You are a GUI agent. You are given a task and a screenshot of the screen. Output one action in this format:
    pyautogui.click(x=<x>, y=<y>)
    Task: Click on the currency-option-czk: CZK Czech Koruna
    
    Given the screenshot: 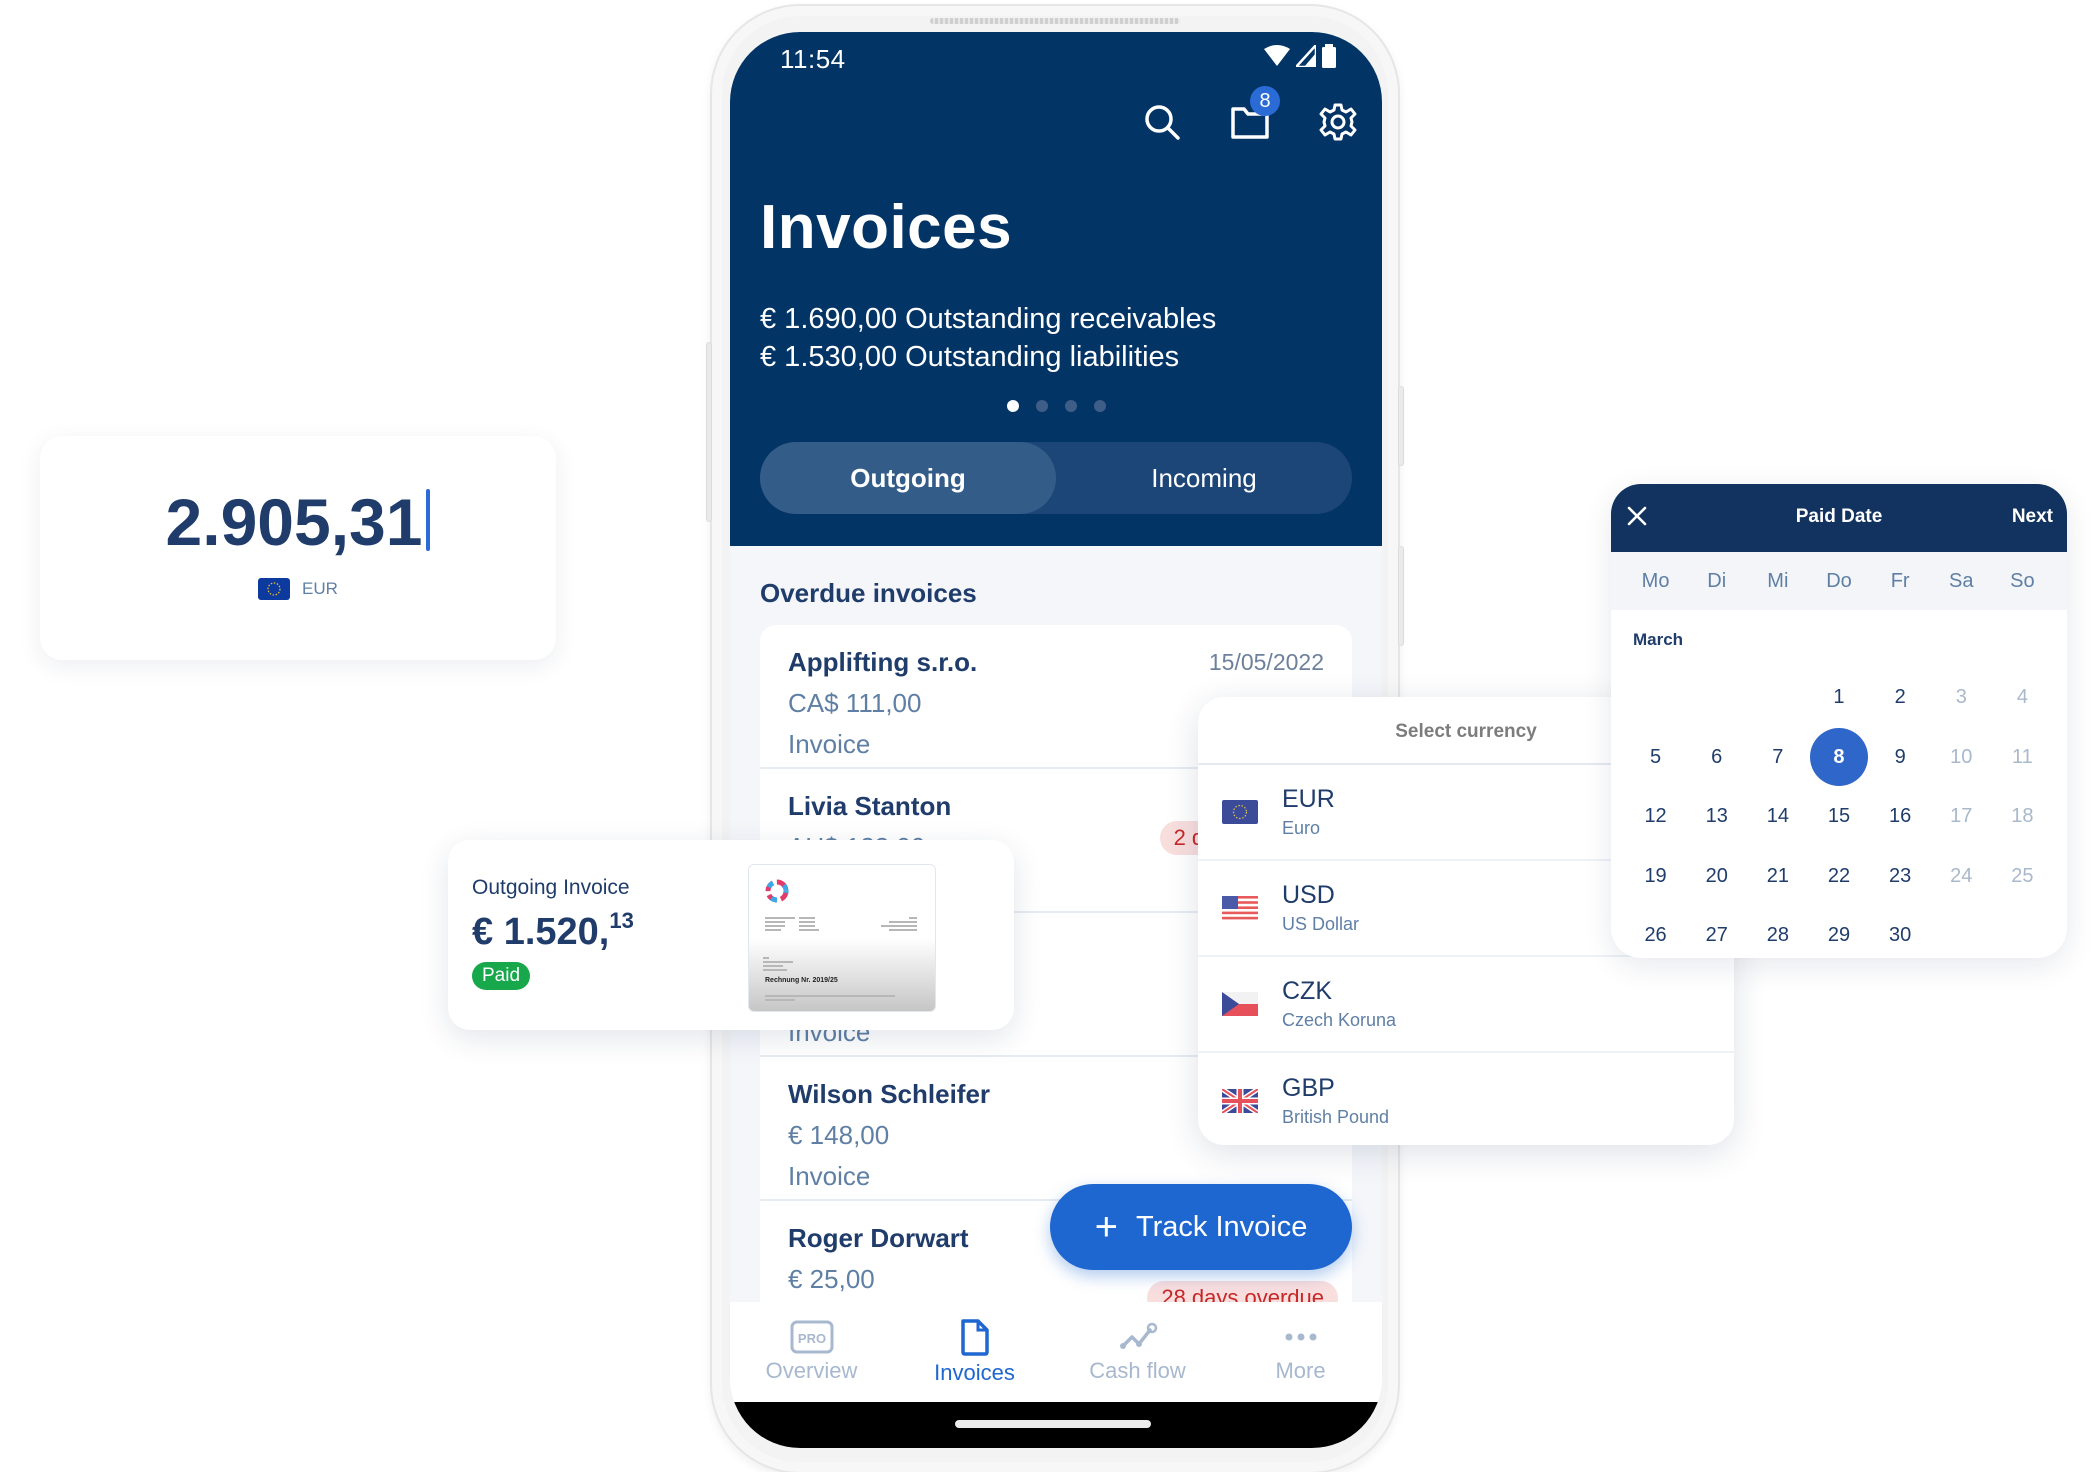 What is the action you would take?
    pyautogui.click(x=1466, y=1005)
    